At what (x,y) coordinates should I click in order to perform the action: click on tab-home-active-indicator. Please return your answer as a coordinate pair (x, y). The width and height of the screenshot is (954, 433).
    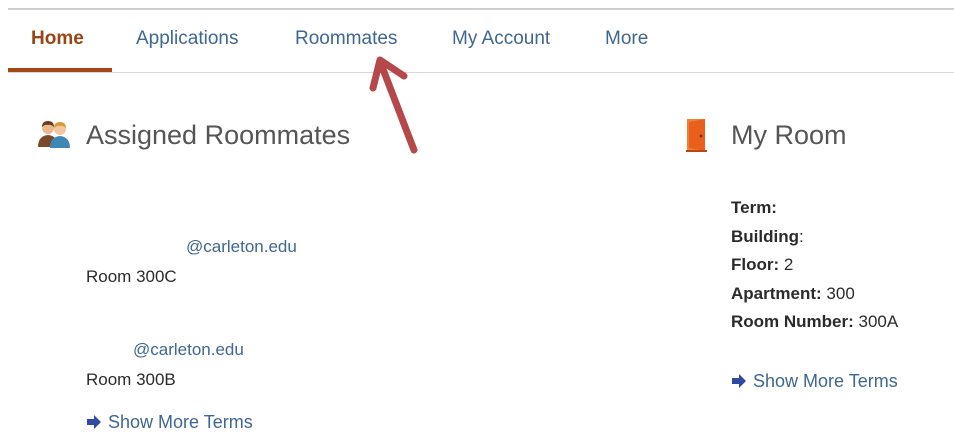
    Looking at the image, I should click on (60, 70).